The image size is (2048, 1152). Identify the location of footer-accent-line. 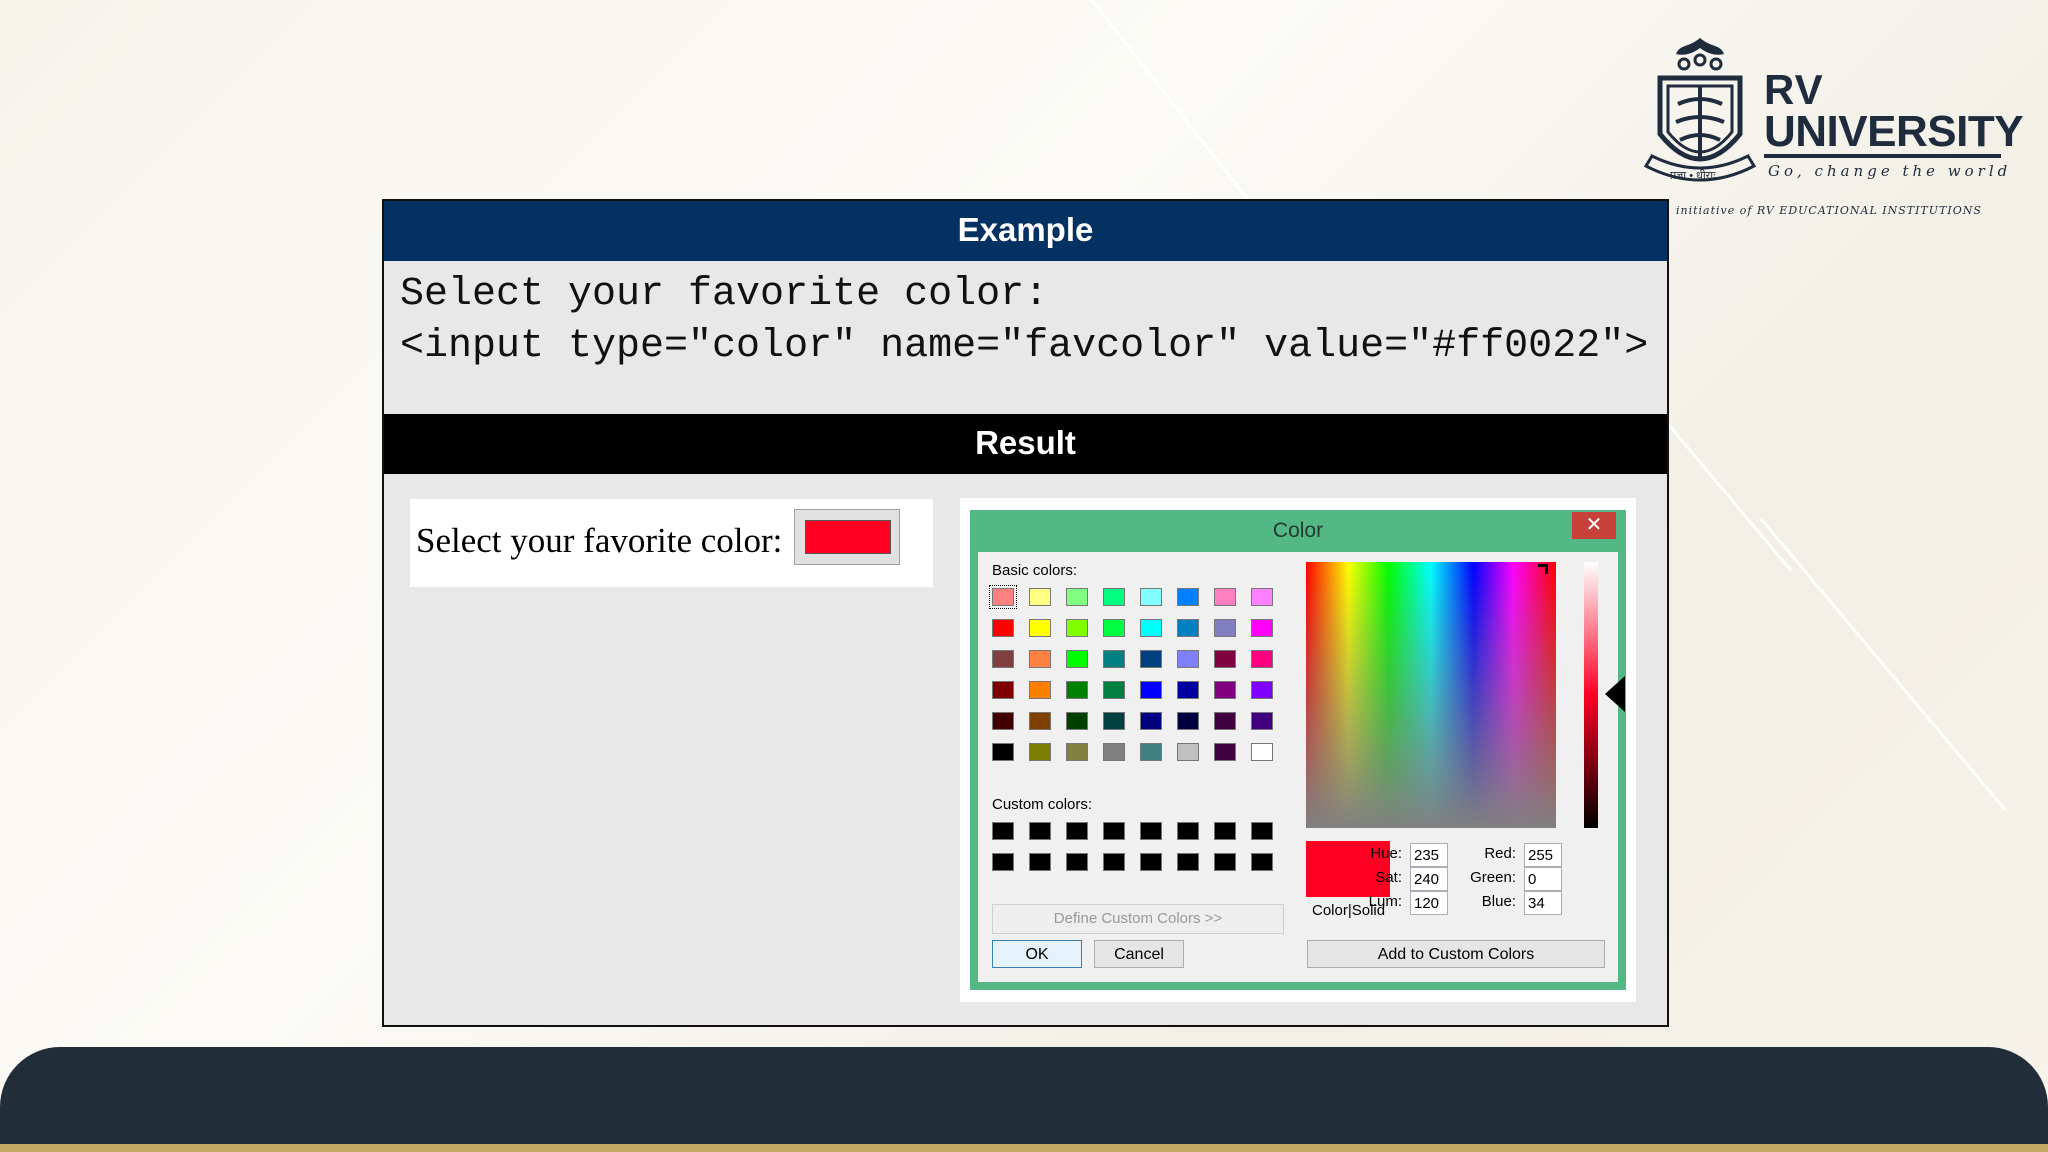
(1024, 1148).